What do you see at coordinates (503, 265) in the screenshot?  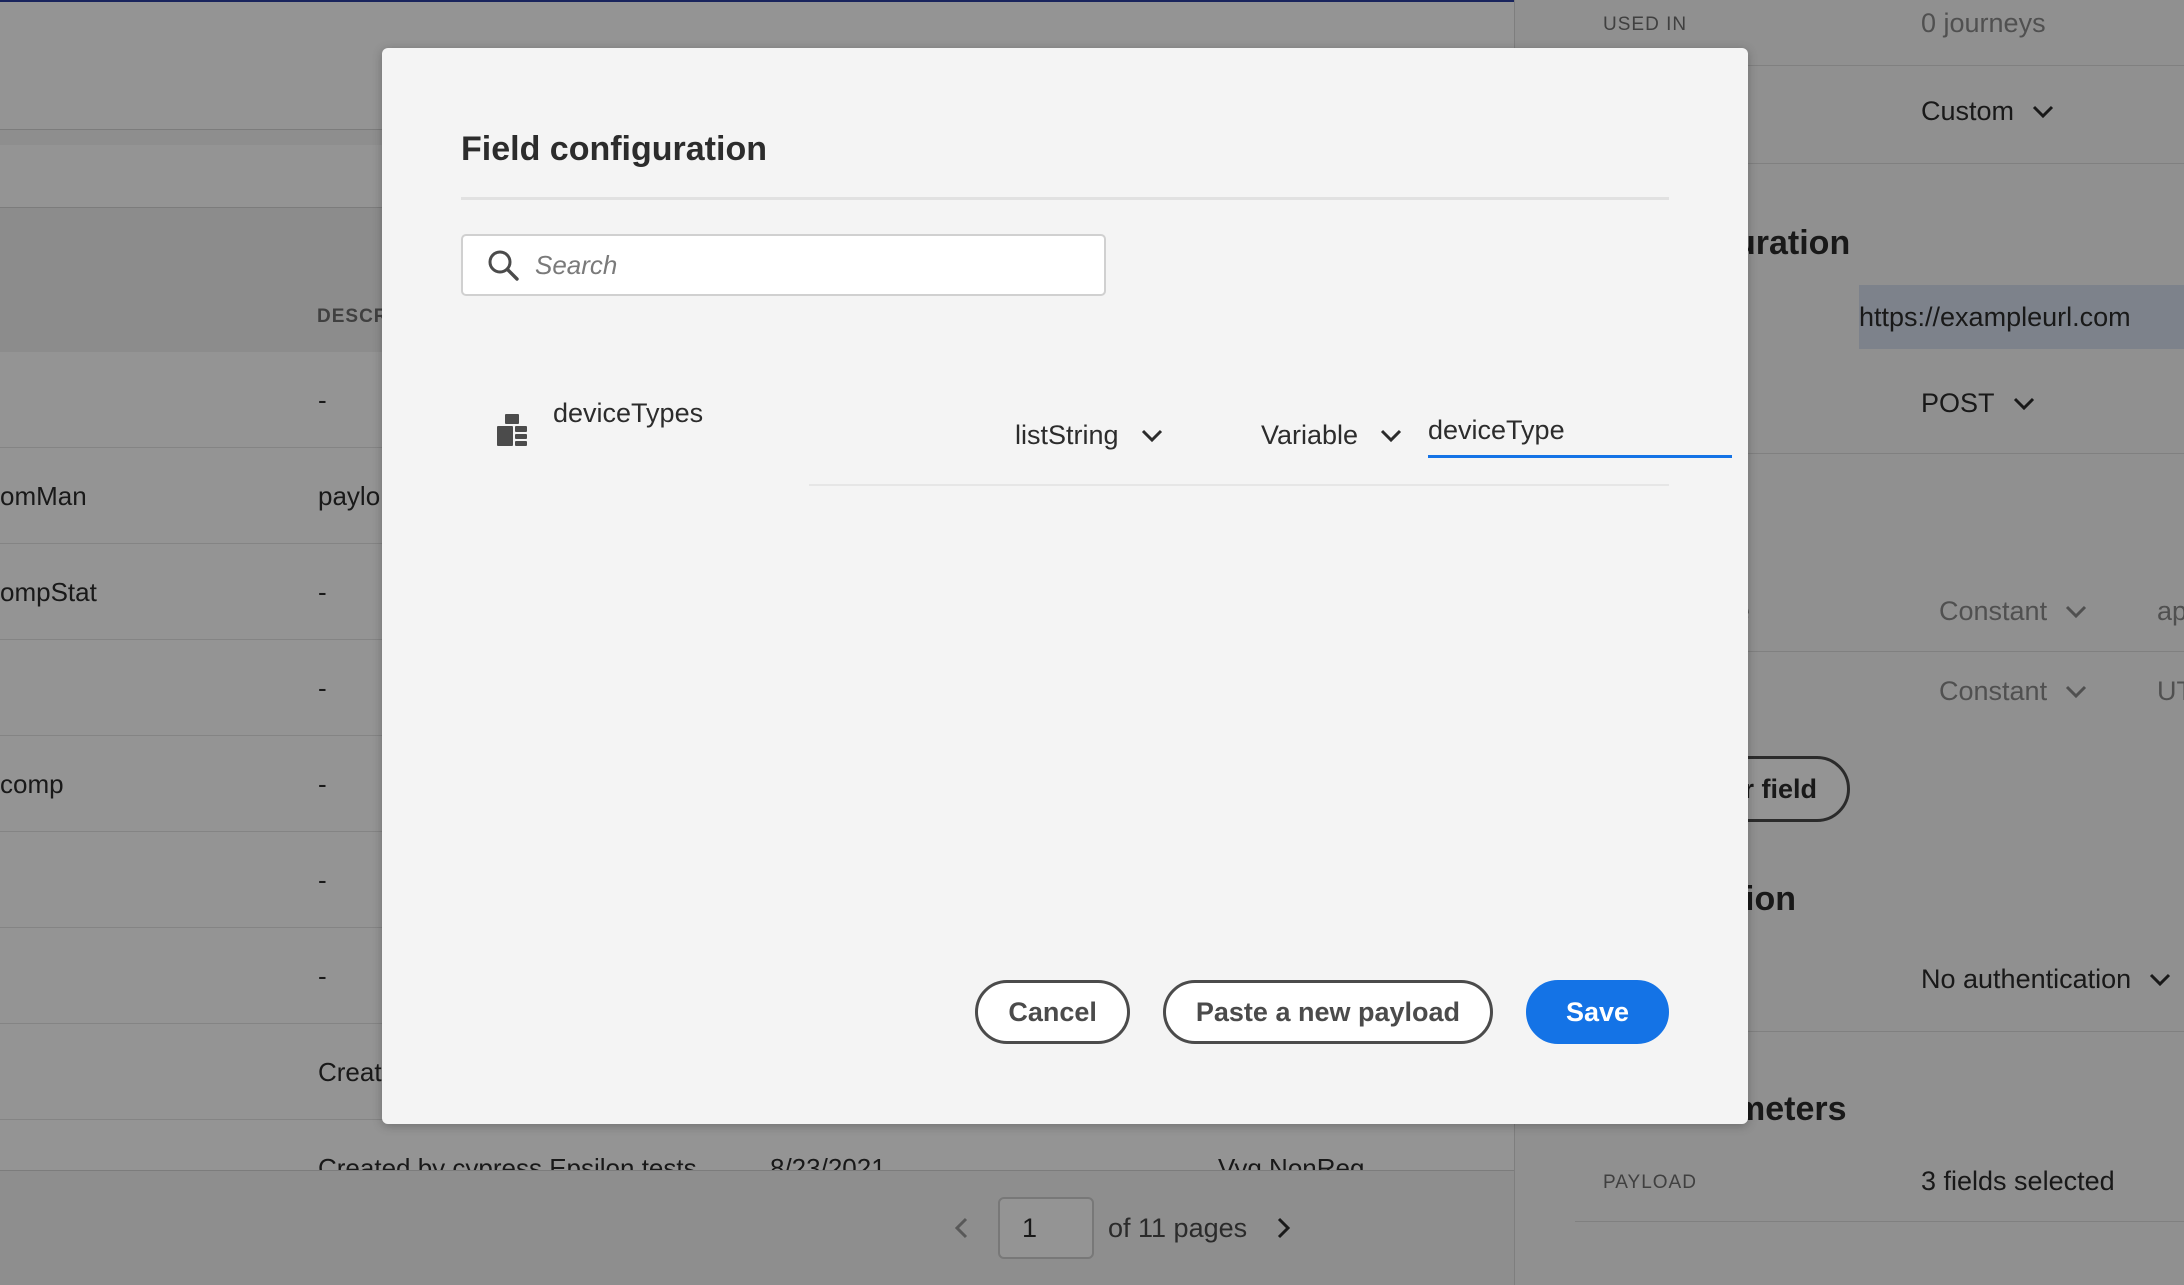 I see `search-icon` at bounding box center [503, 265].